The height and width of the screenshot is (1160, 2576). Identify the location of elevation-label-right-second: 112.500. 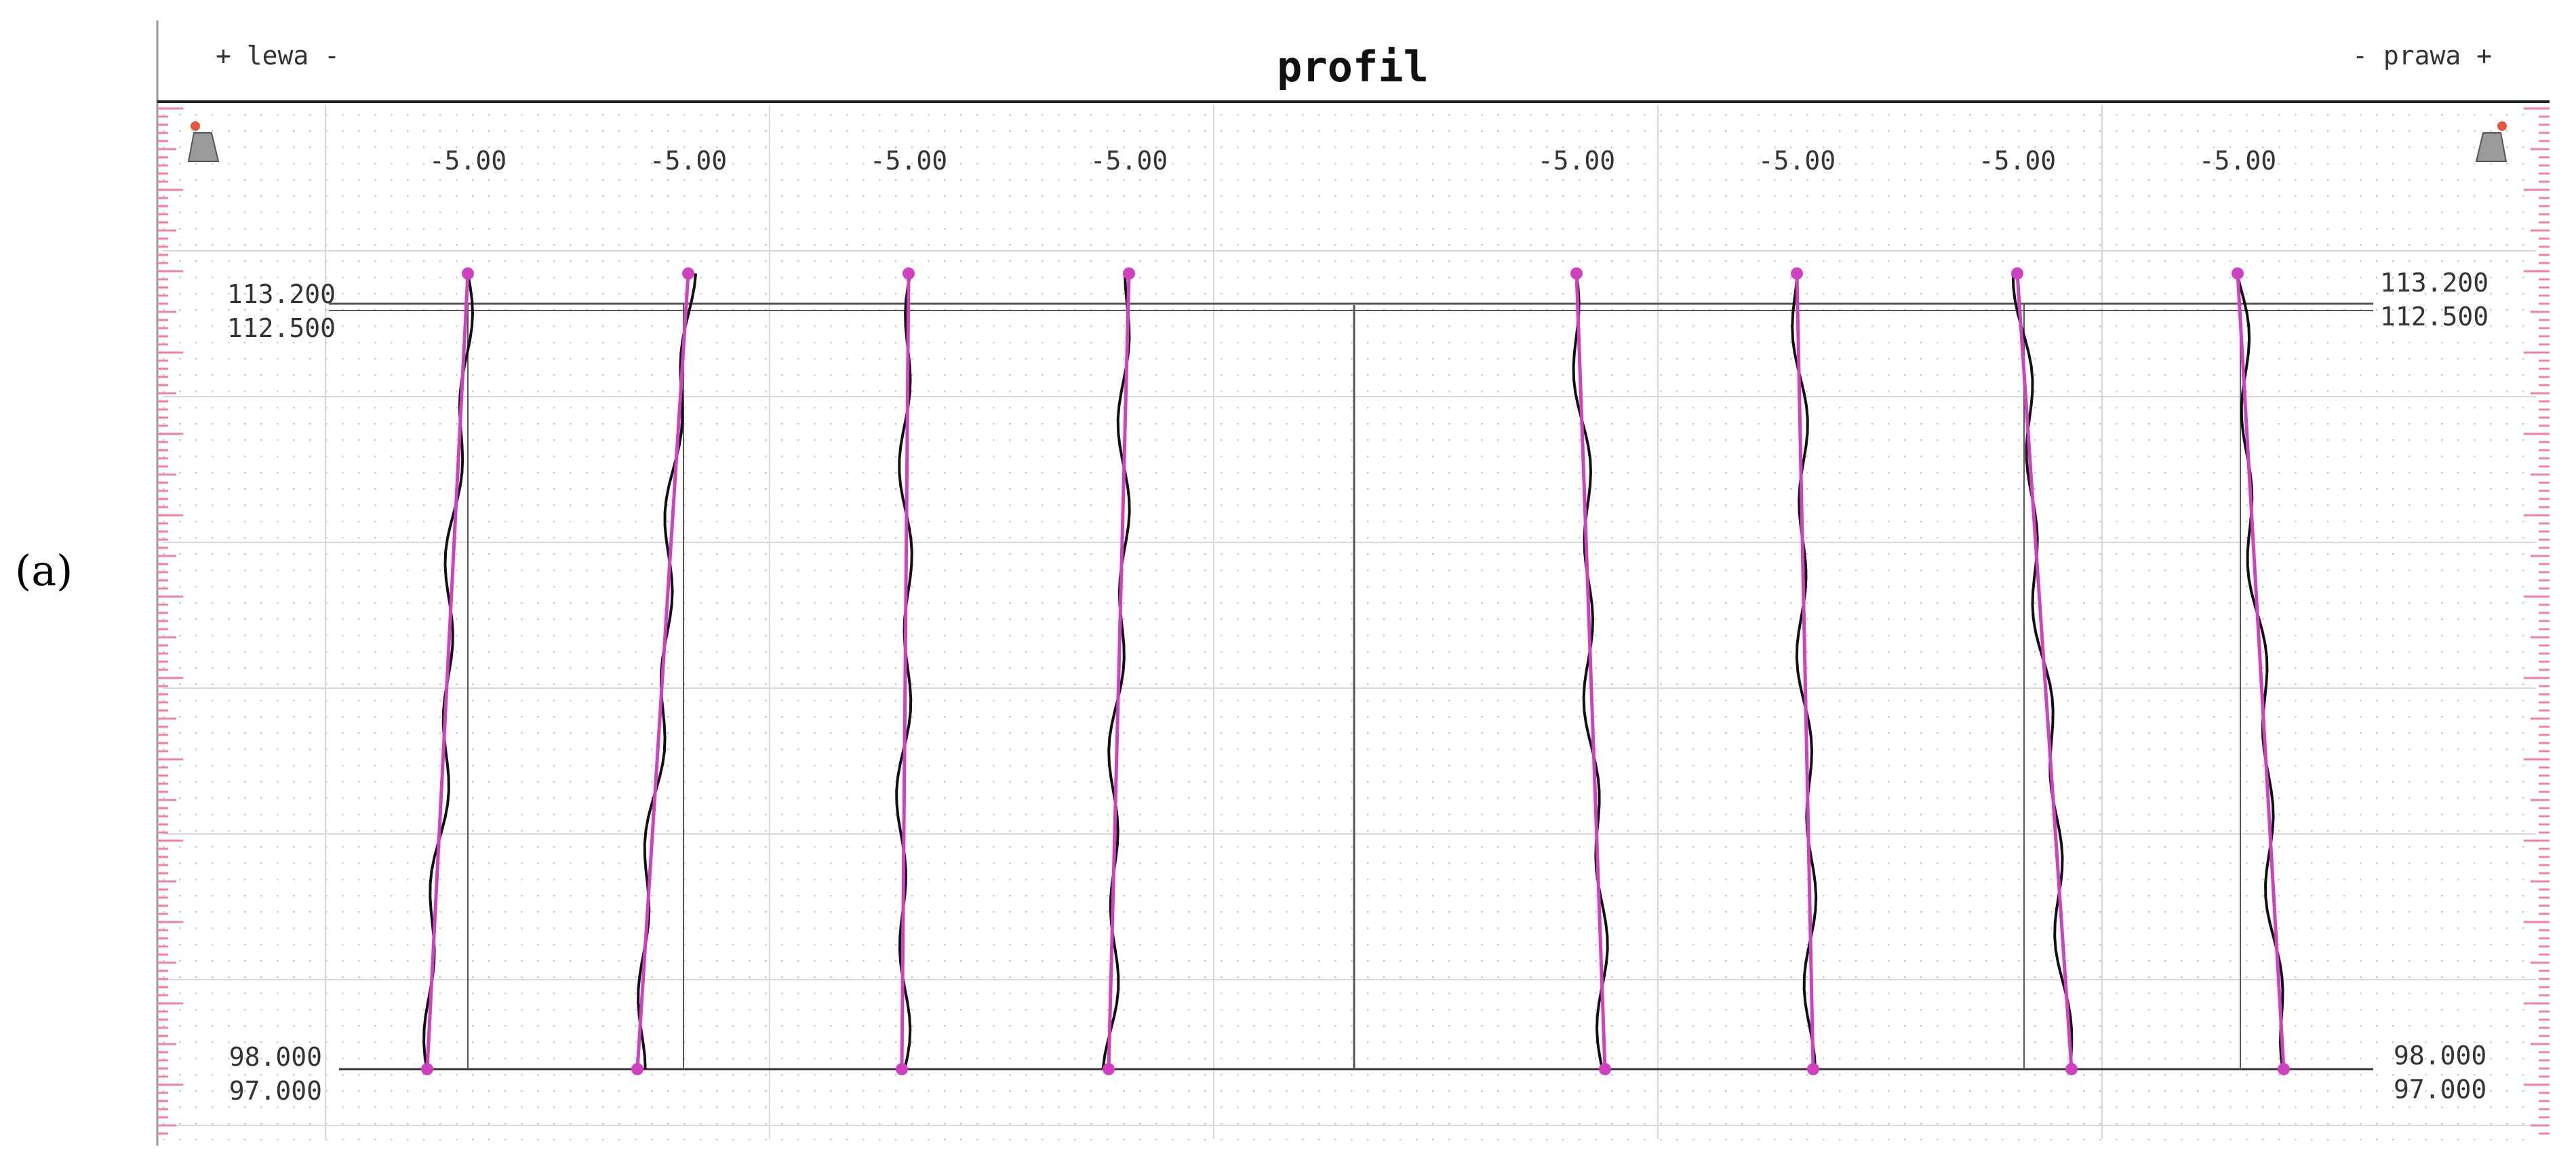
(2434, 317).